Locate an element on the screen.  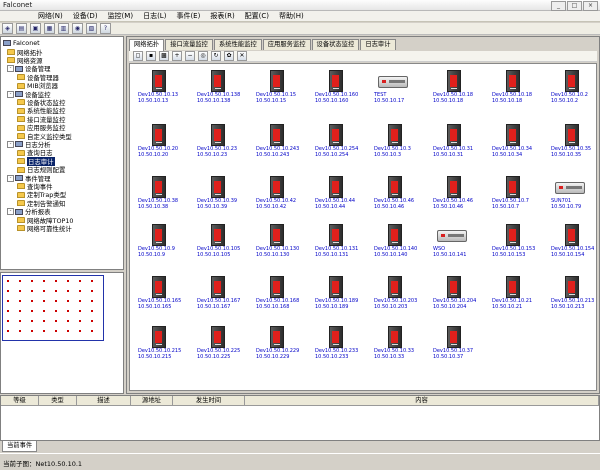
device-node: Dev10.50.10.21 10.50.10.21 is located at coordinates (516, 295).